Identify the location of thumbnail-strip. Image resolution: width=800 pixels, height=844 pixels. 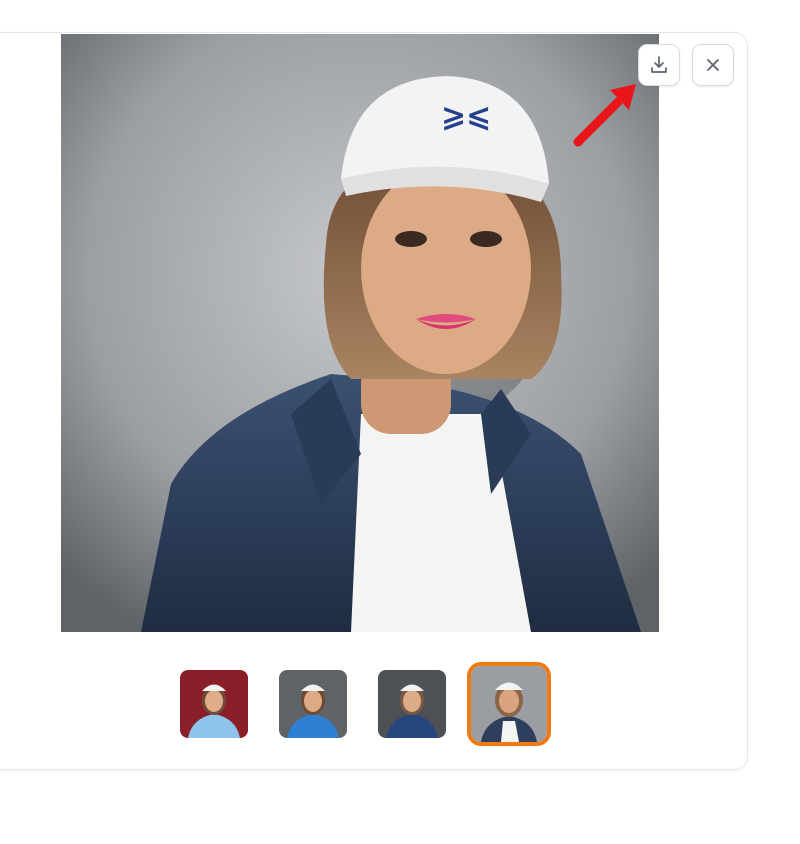
(400, 707).